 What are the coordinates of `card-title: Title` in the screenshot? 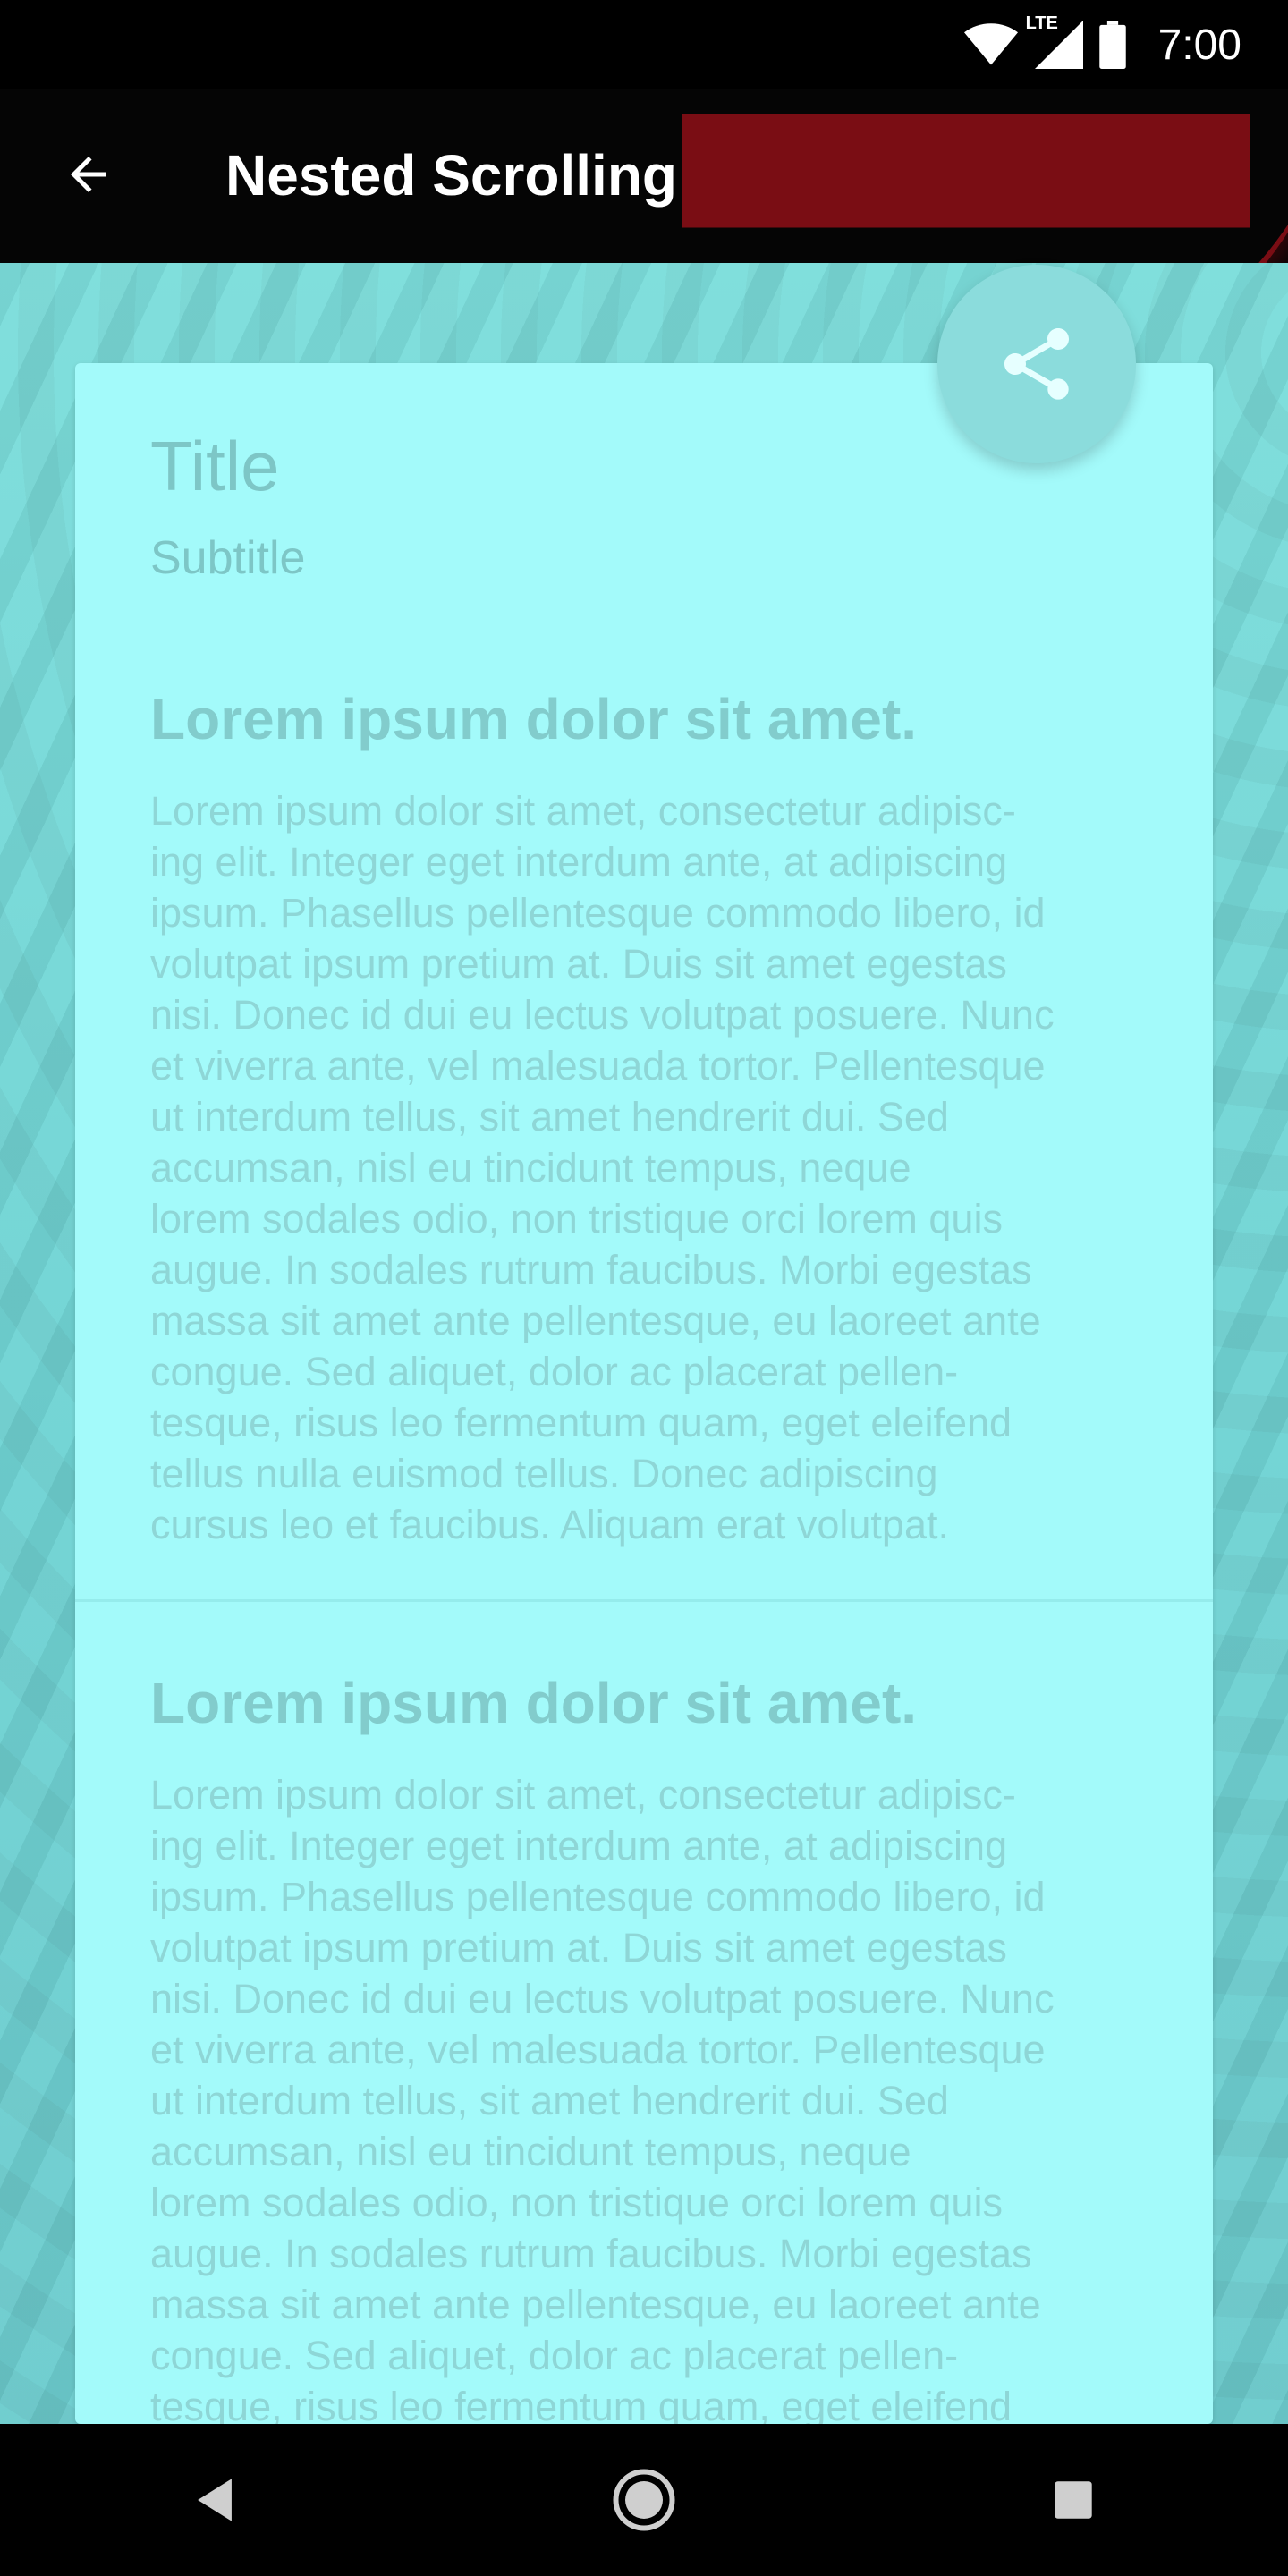 It's located at (215, 466).